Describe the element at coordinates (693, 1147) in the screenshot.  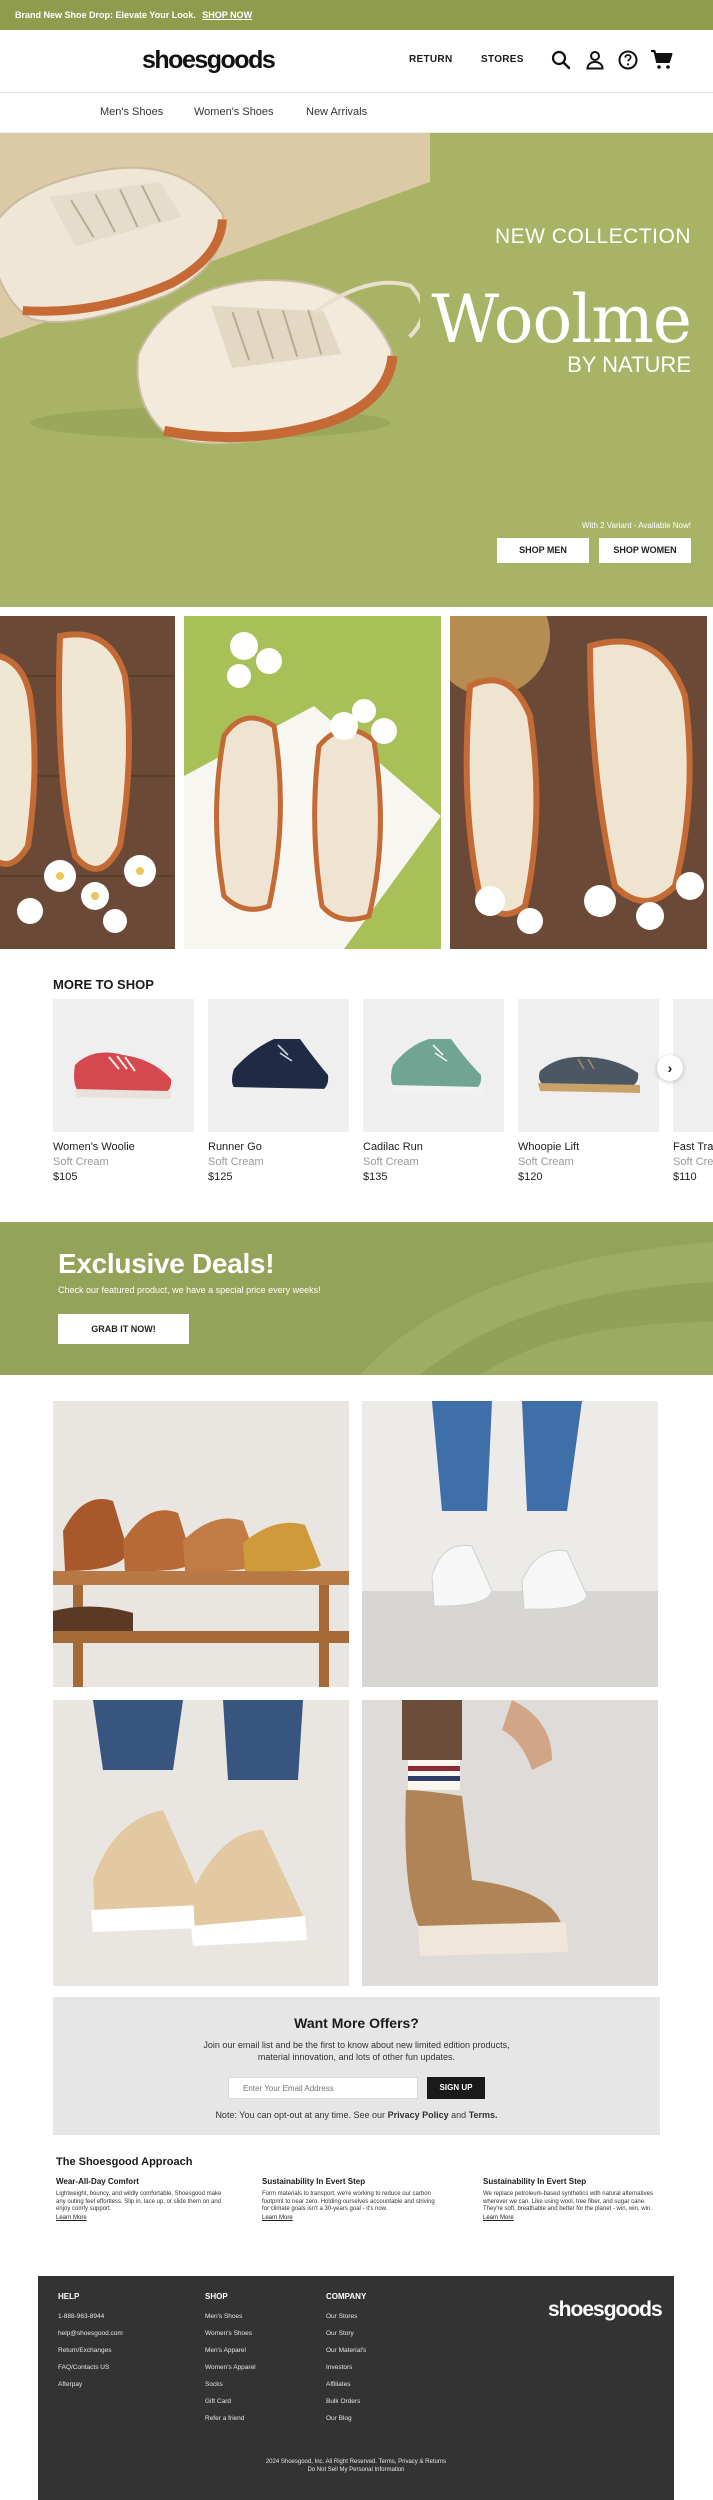
I see `product-name: Fast Trai` at that location.